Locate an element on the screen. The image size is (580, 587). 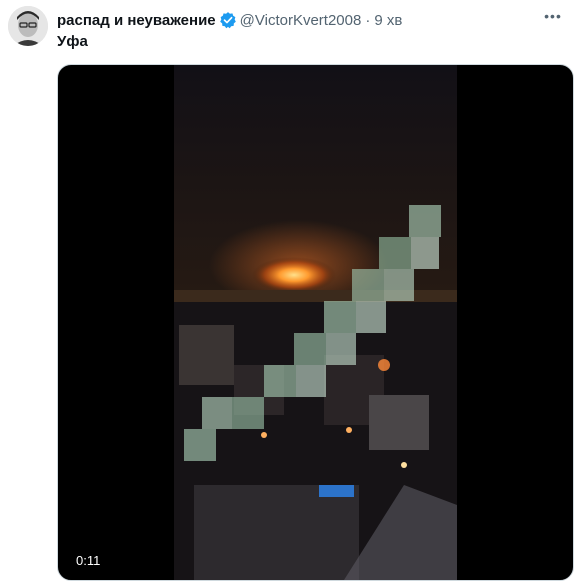
video-duration: 0:11 is located at coordinates (88, 560).